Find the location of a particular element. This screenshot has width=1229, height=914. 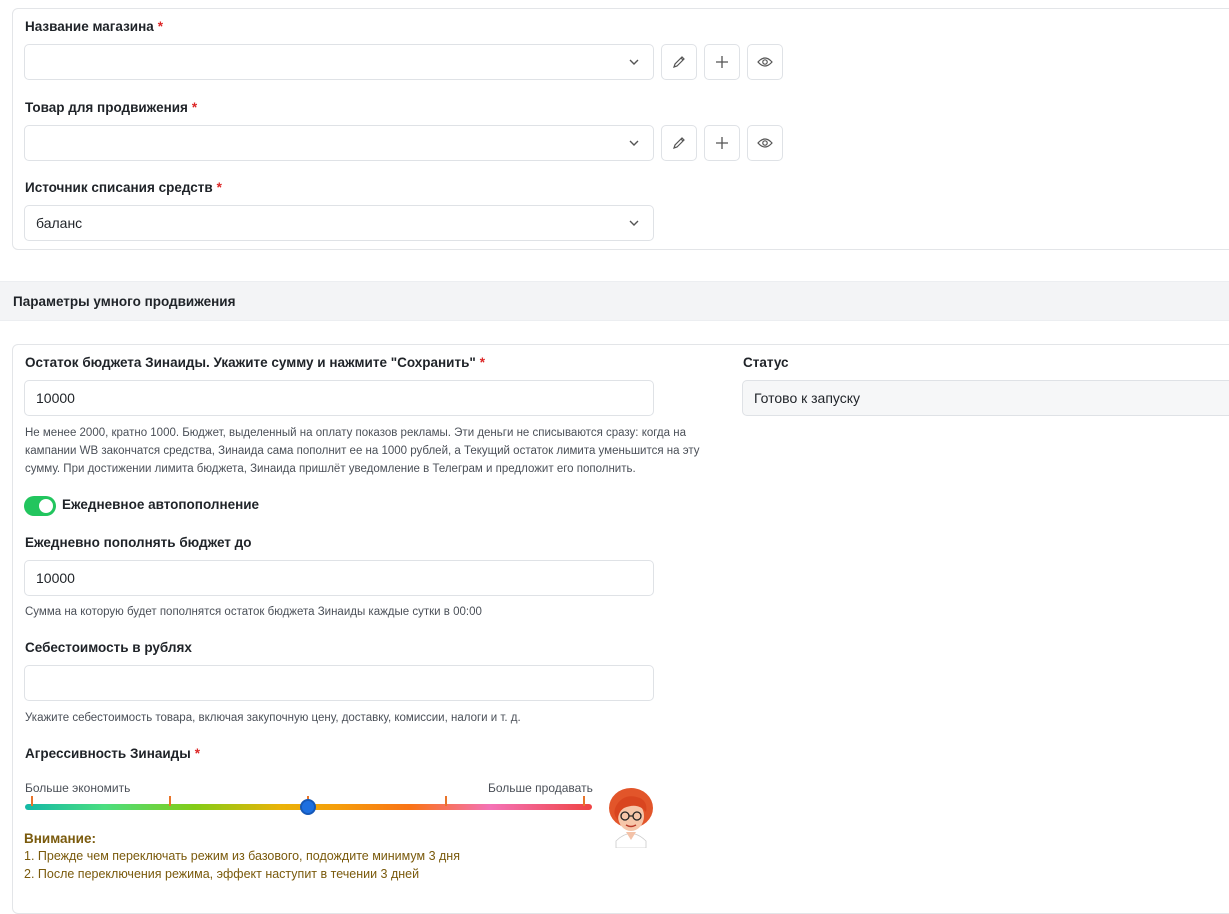

avatar is located at coordinates (631, 818).